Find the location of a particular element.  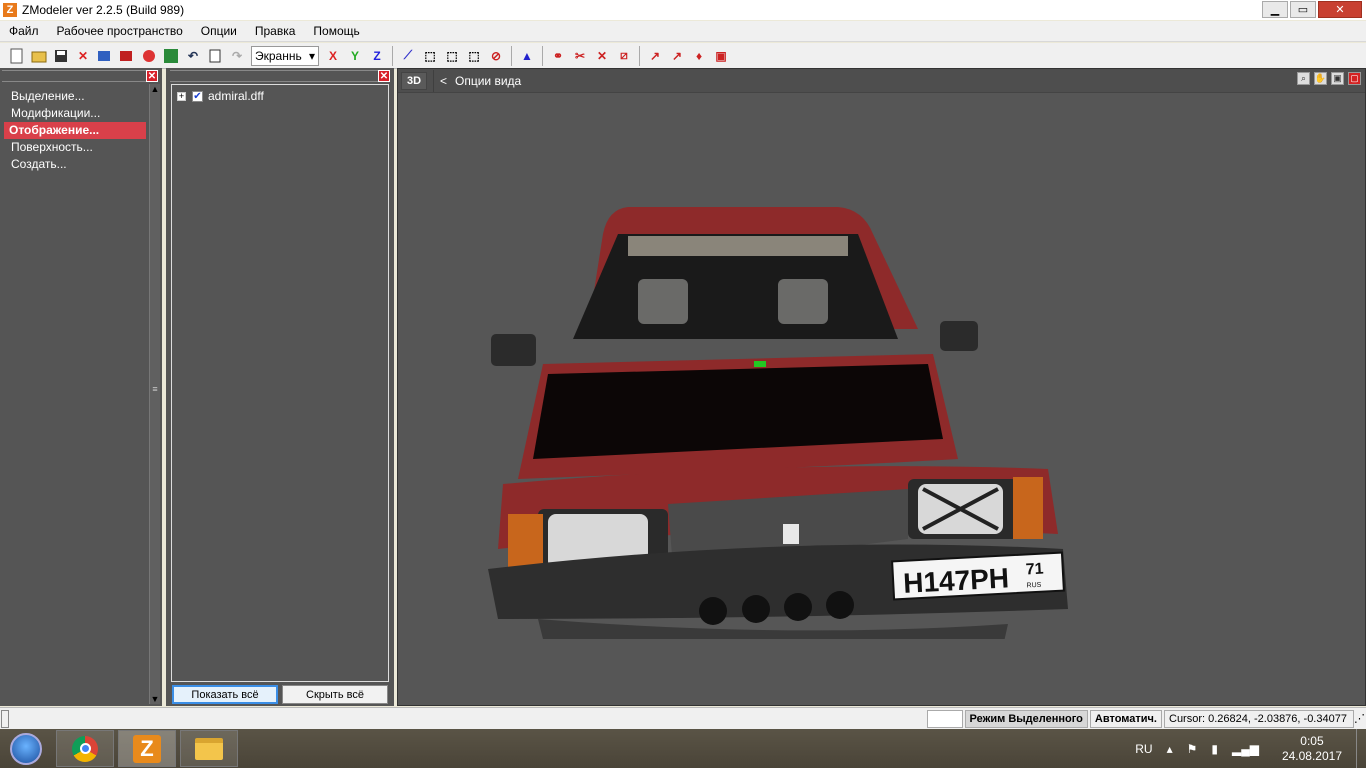

import-icon is located at coordinates (105, 56).